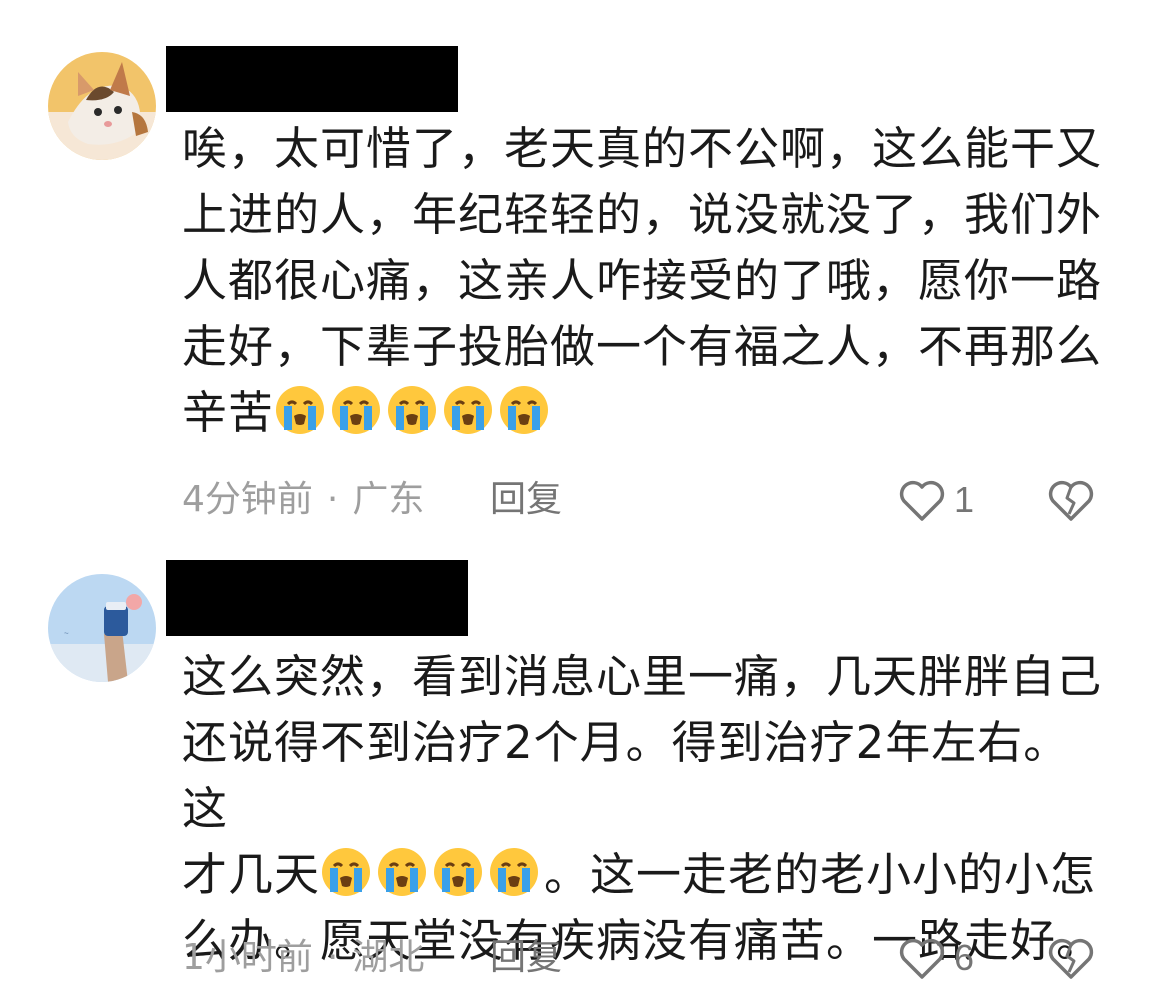  What do you see at coordinates (964, 499) in the screenshot?
I see `like-count: 1` at bounding box center [964, 499].